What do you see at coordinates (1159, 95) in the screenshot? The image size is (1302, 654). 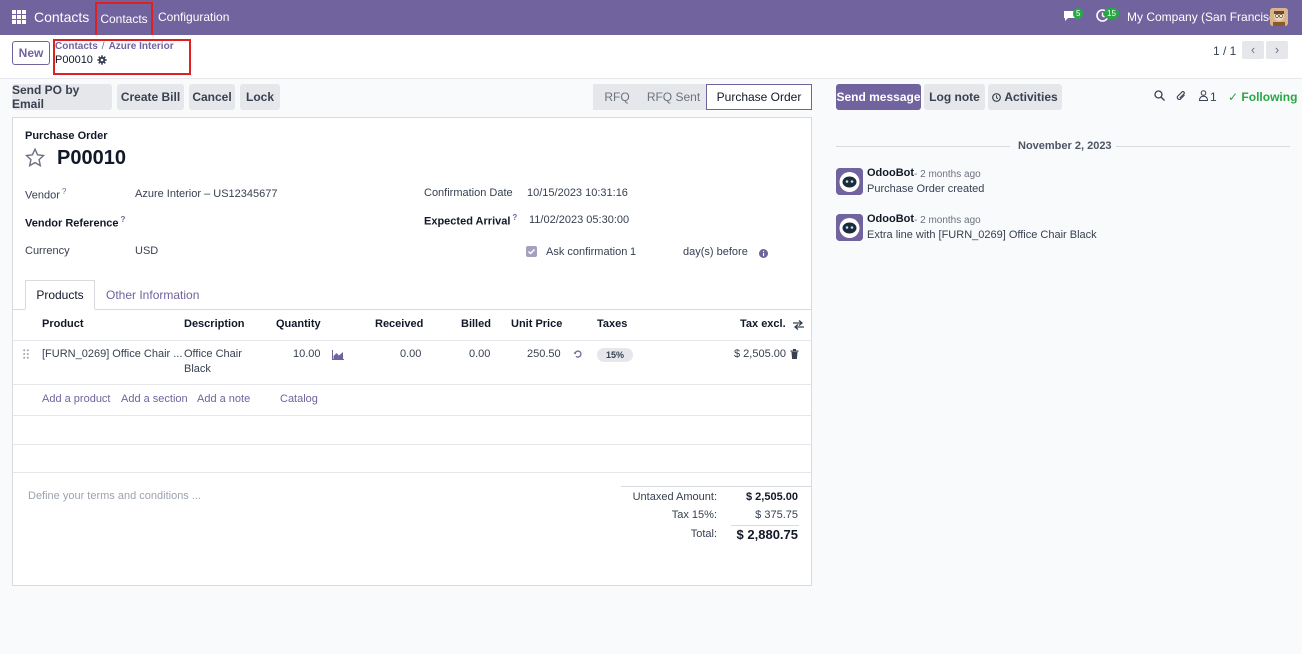 I see `search-icon` at bounding box center [1159, 95].